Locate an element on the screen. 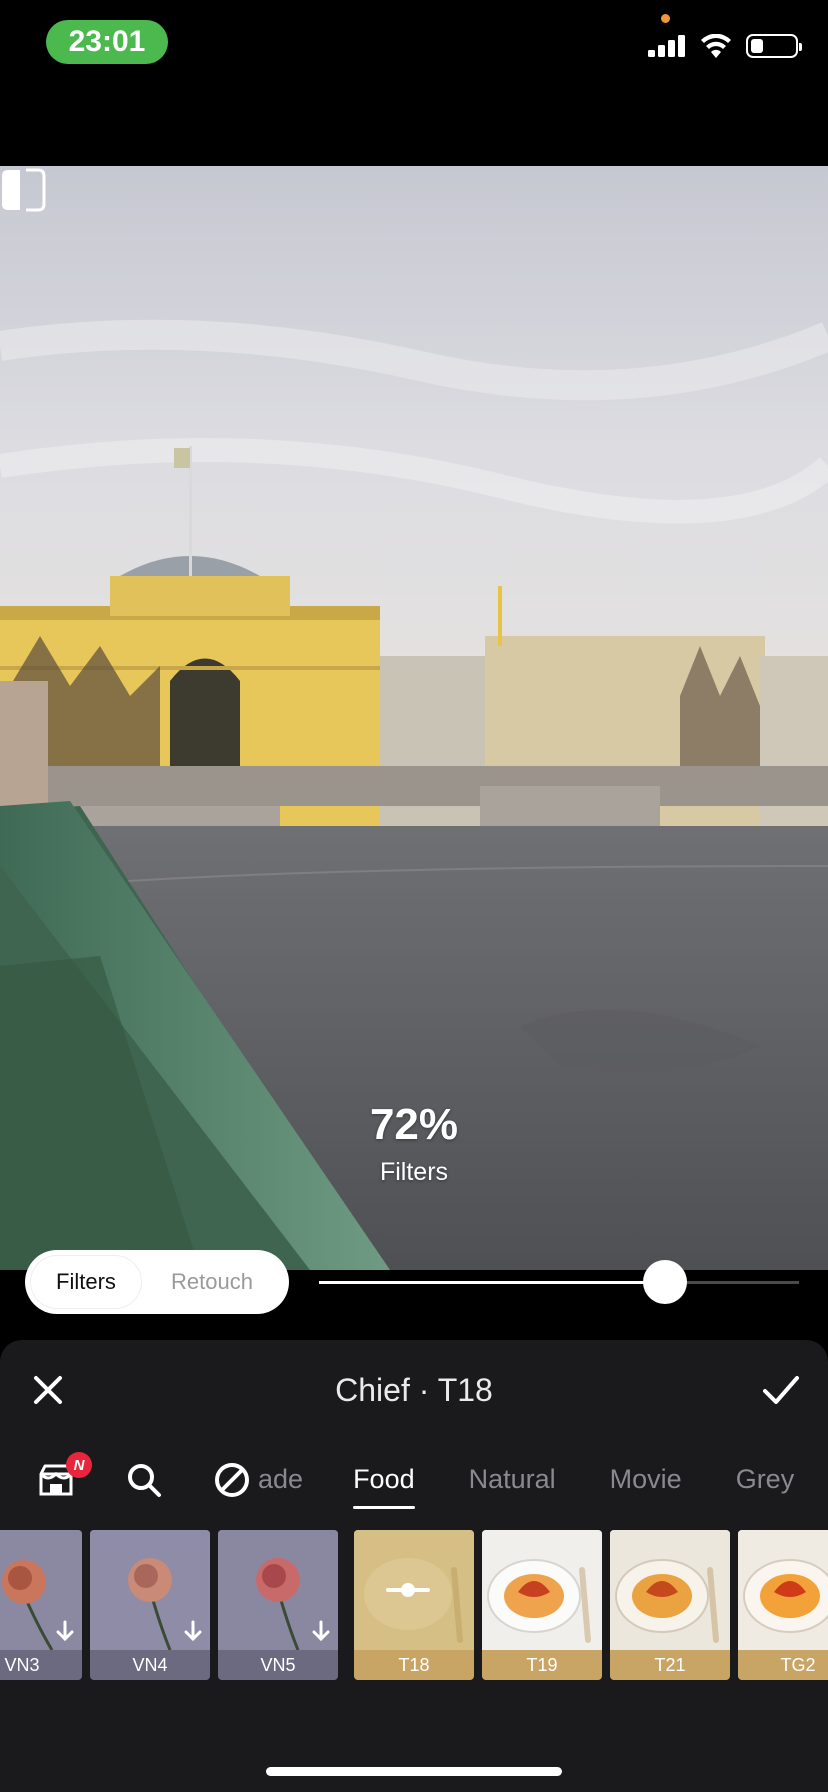 The width and height of the screenshot is (828, 1792). category-row: N ade Food Natural Movie Grey is located at coordinates (414, 1485).